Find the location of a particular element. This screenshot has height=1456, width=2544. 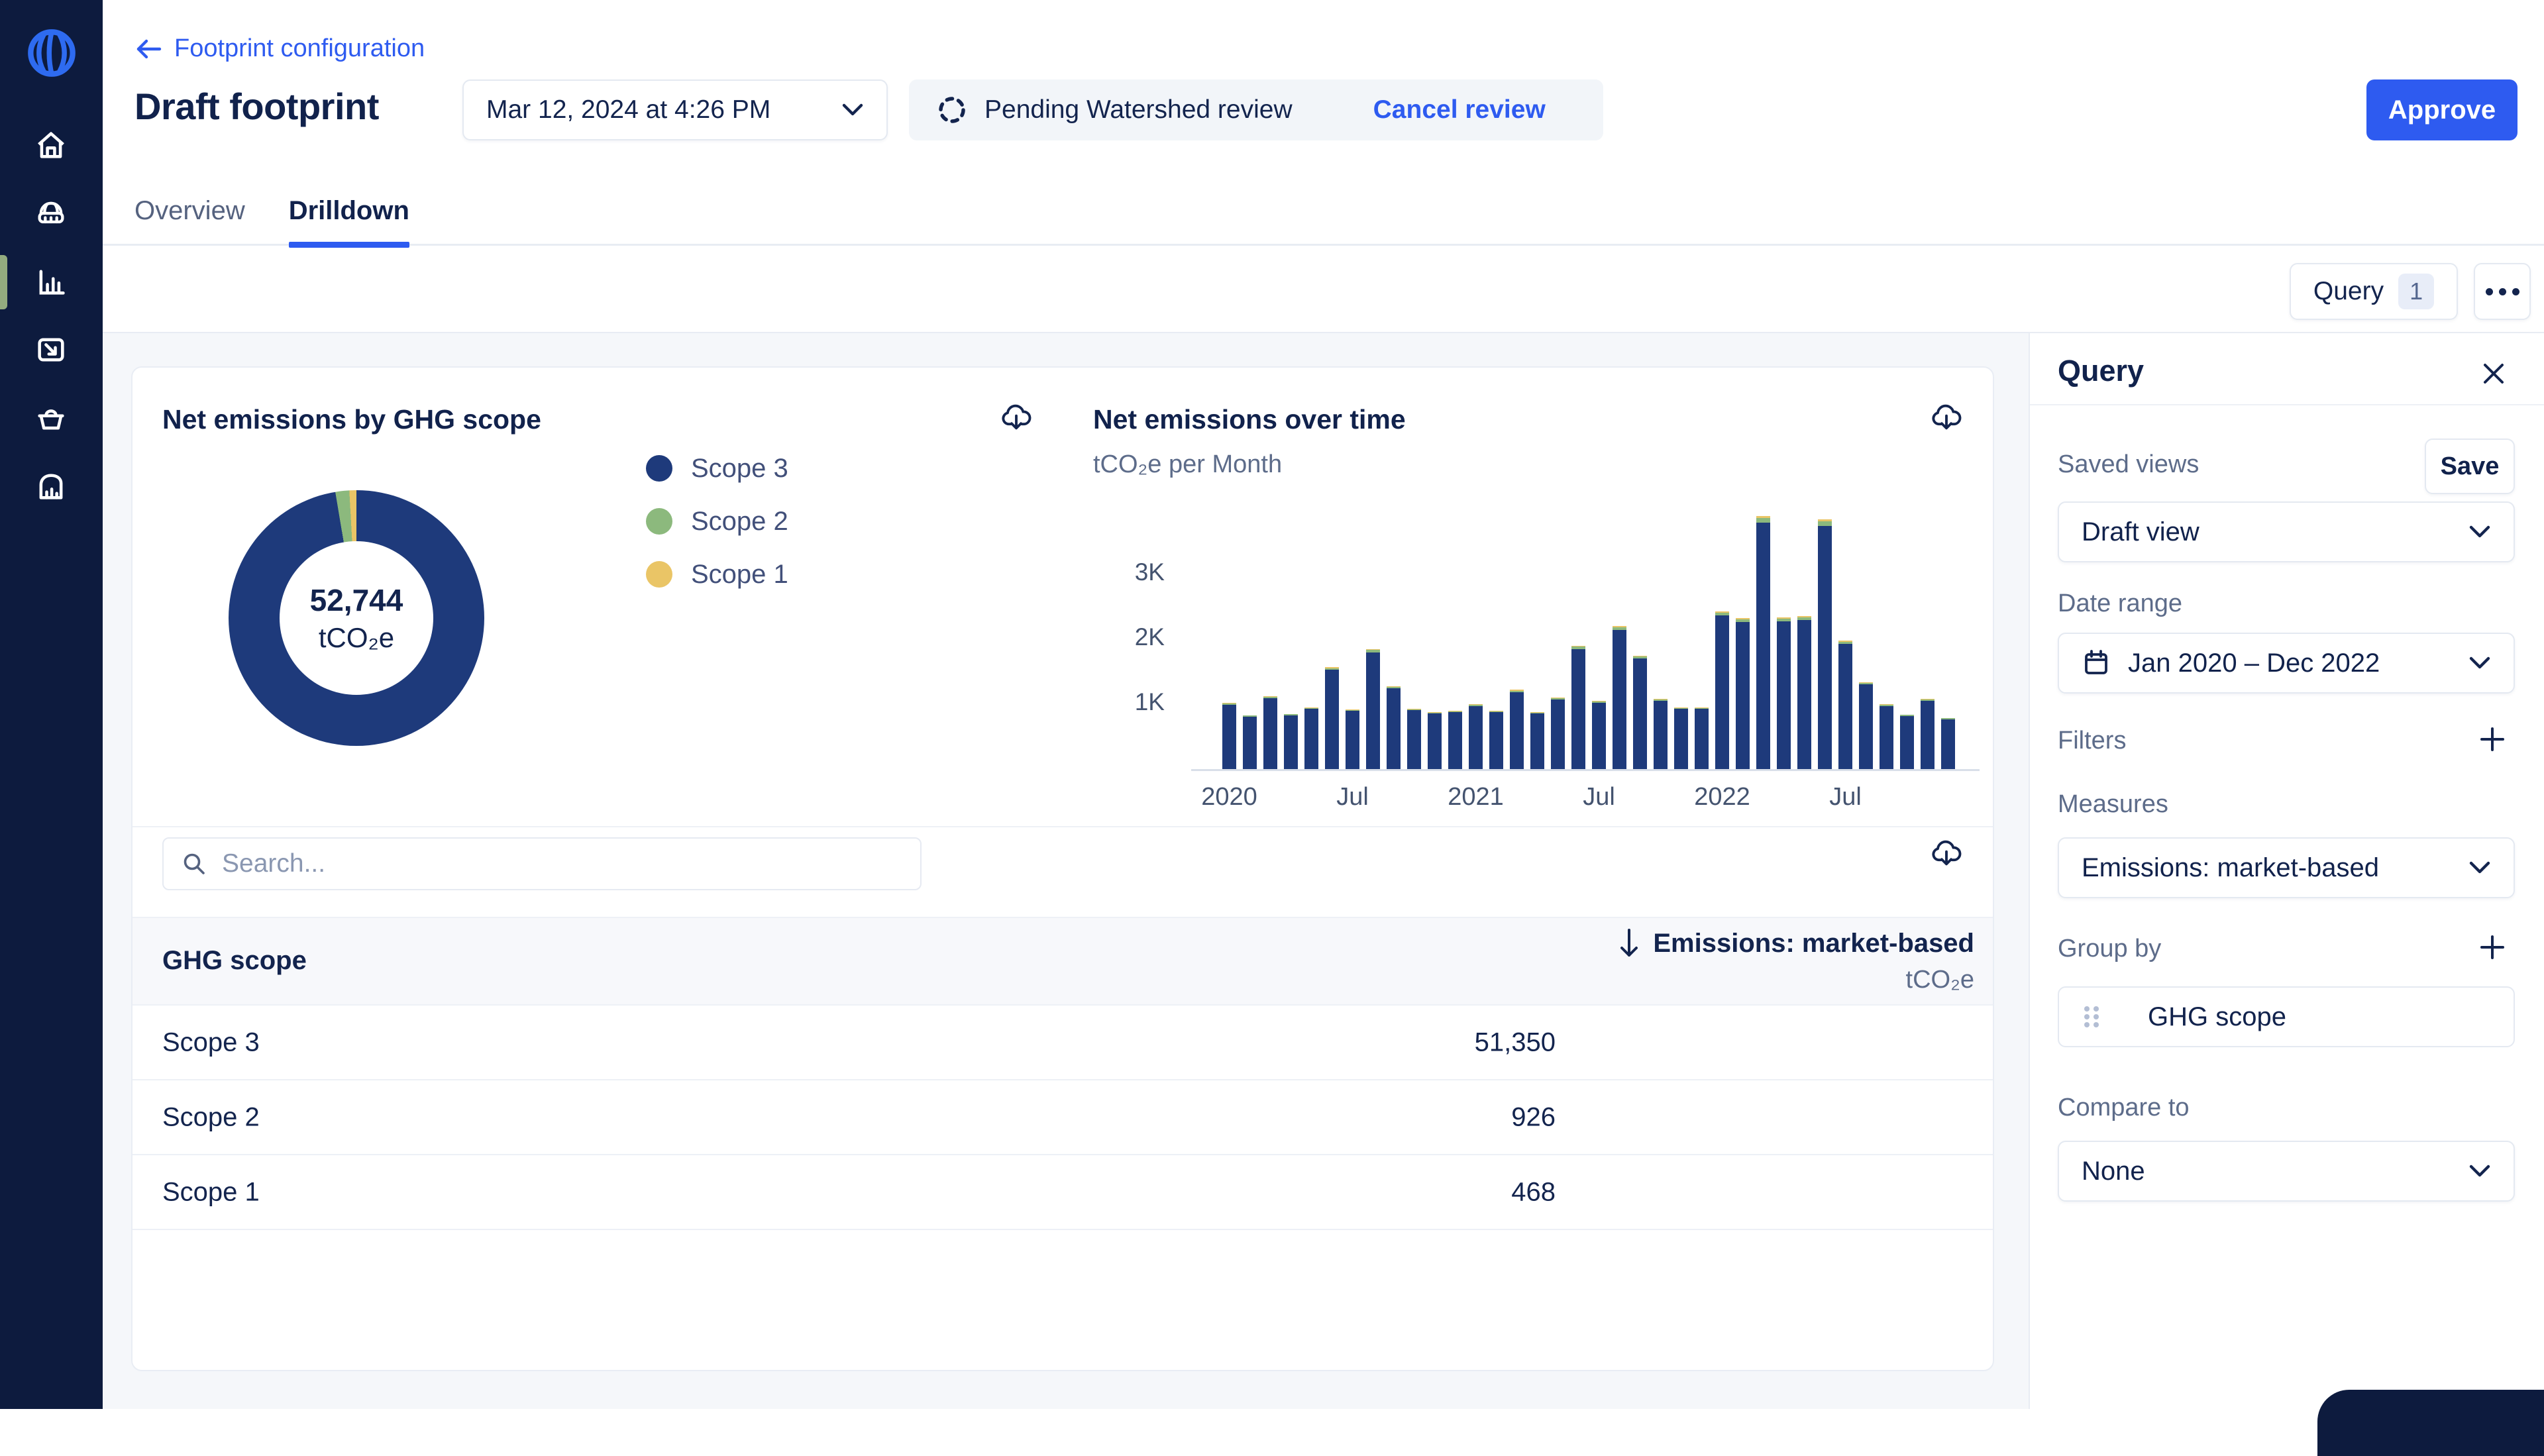

table-section-divider is located at coordinates (1062, 826).